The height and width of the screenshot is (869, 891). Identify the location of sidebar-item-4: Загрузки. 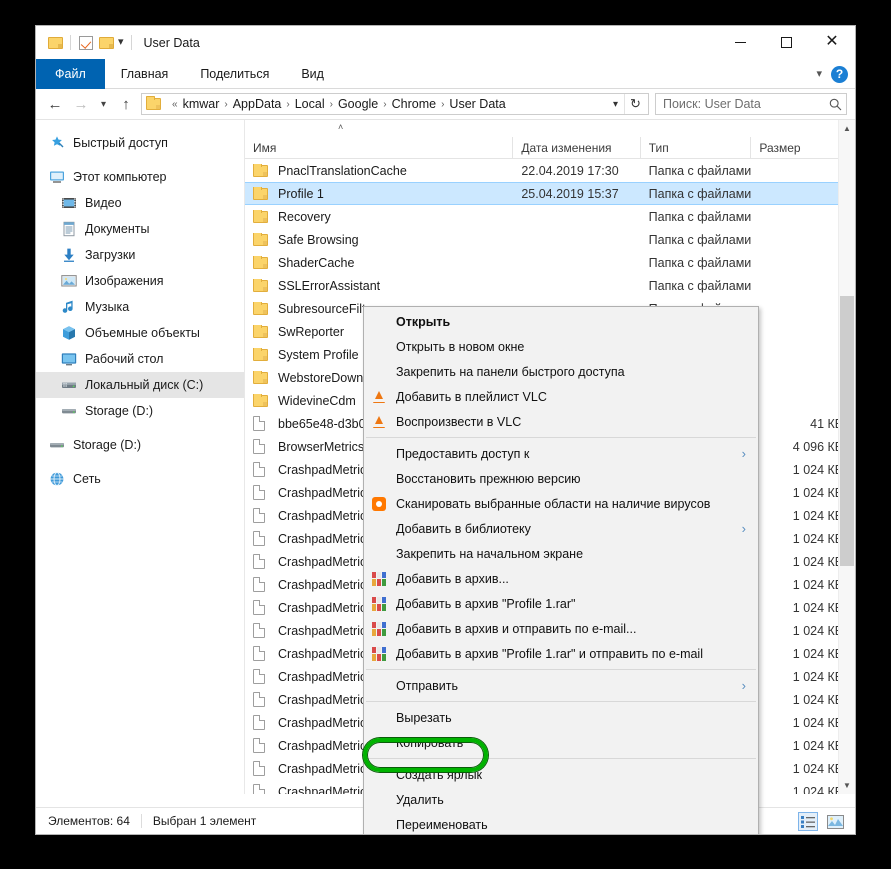
(140, 255).